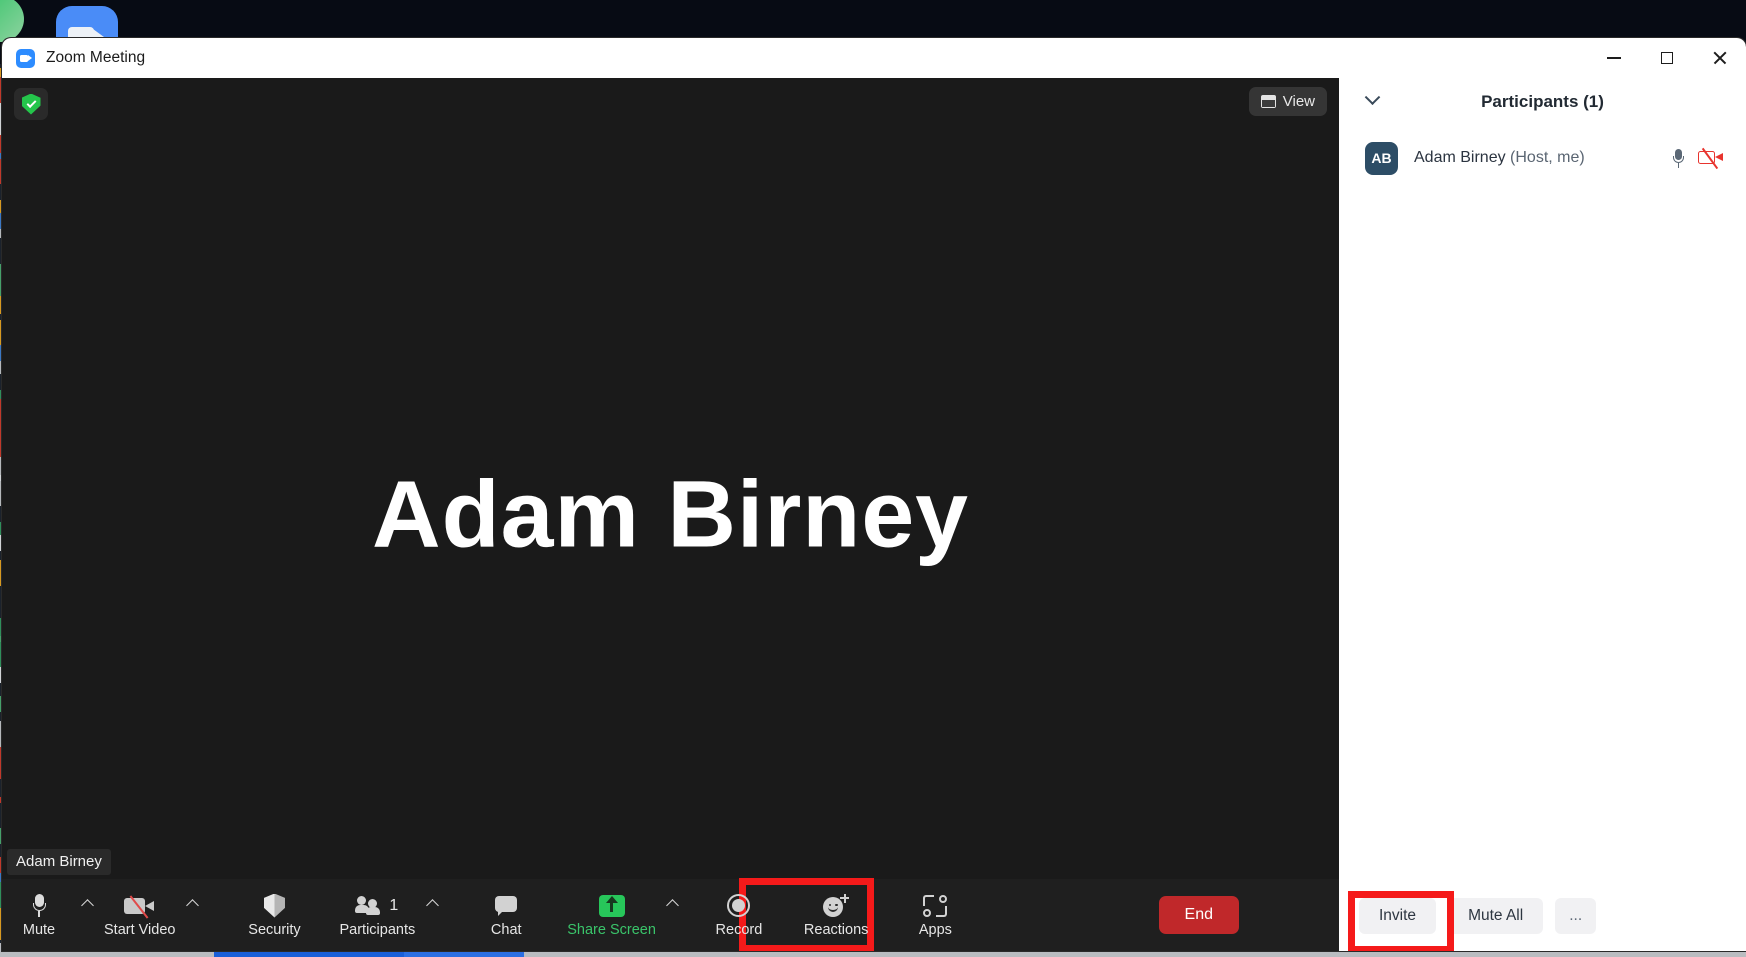 The width and height of the screenshot is (1746, 957). Describe the element at coordinates (836, 930) in the screenshot. I see `reactions-button-label: Reactions` at that location.